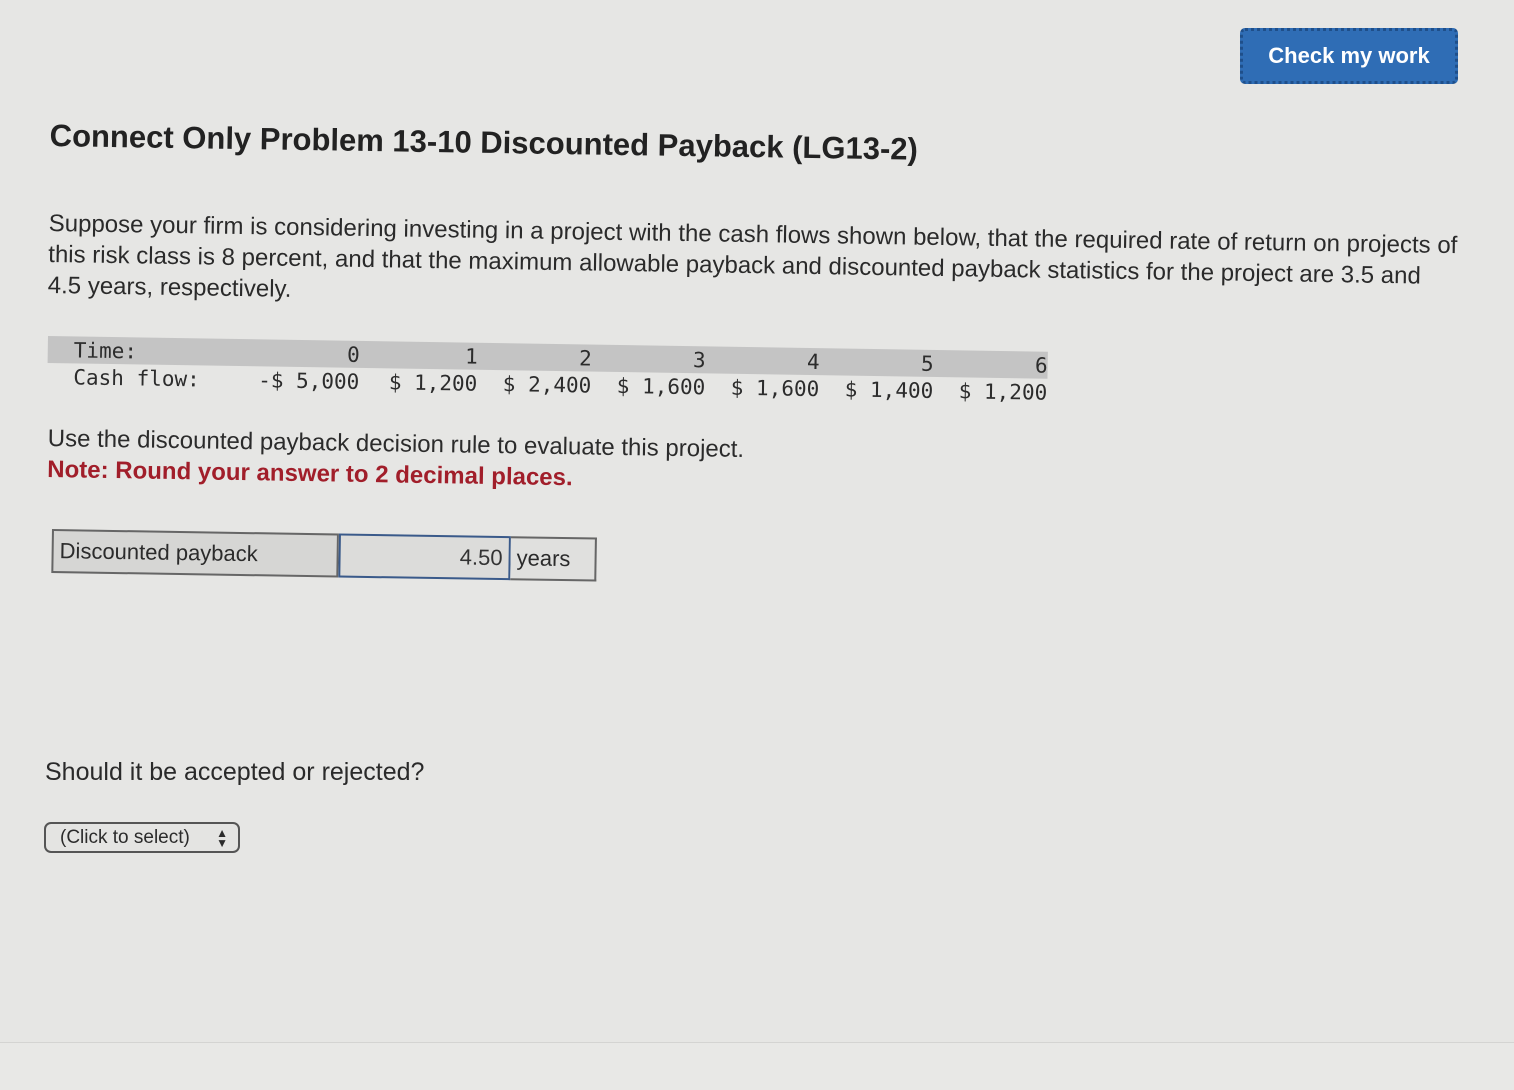 The height and width of the screenshot is (1090, 1514). I want to click on bottom-navigation-bar, so click(757, 1066).